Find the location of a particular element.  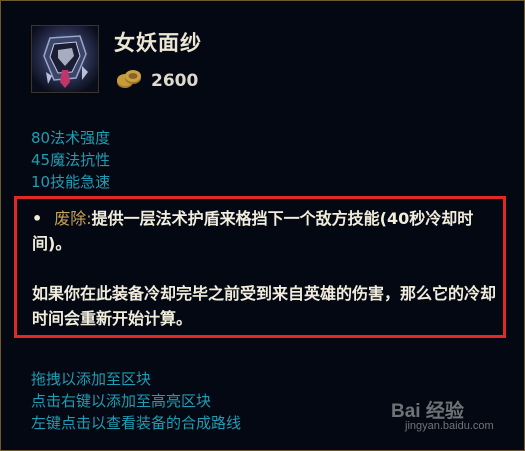

hint-drag: 拖拽以添加至区块 is located at coordinates (91, 379).